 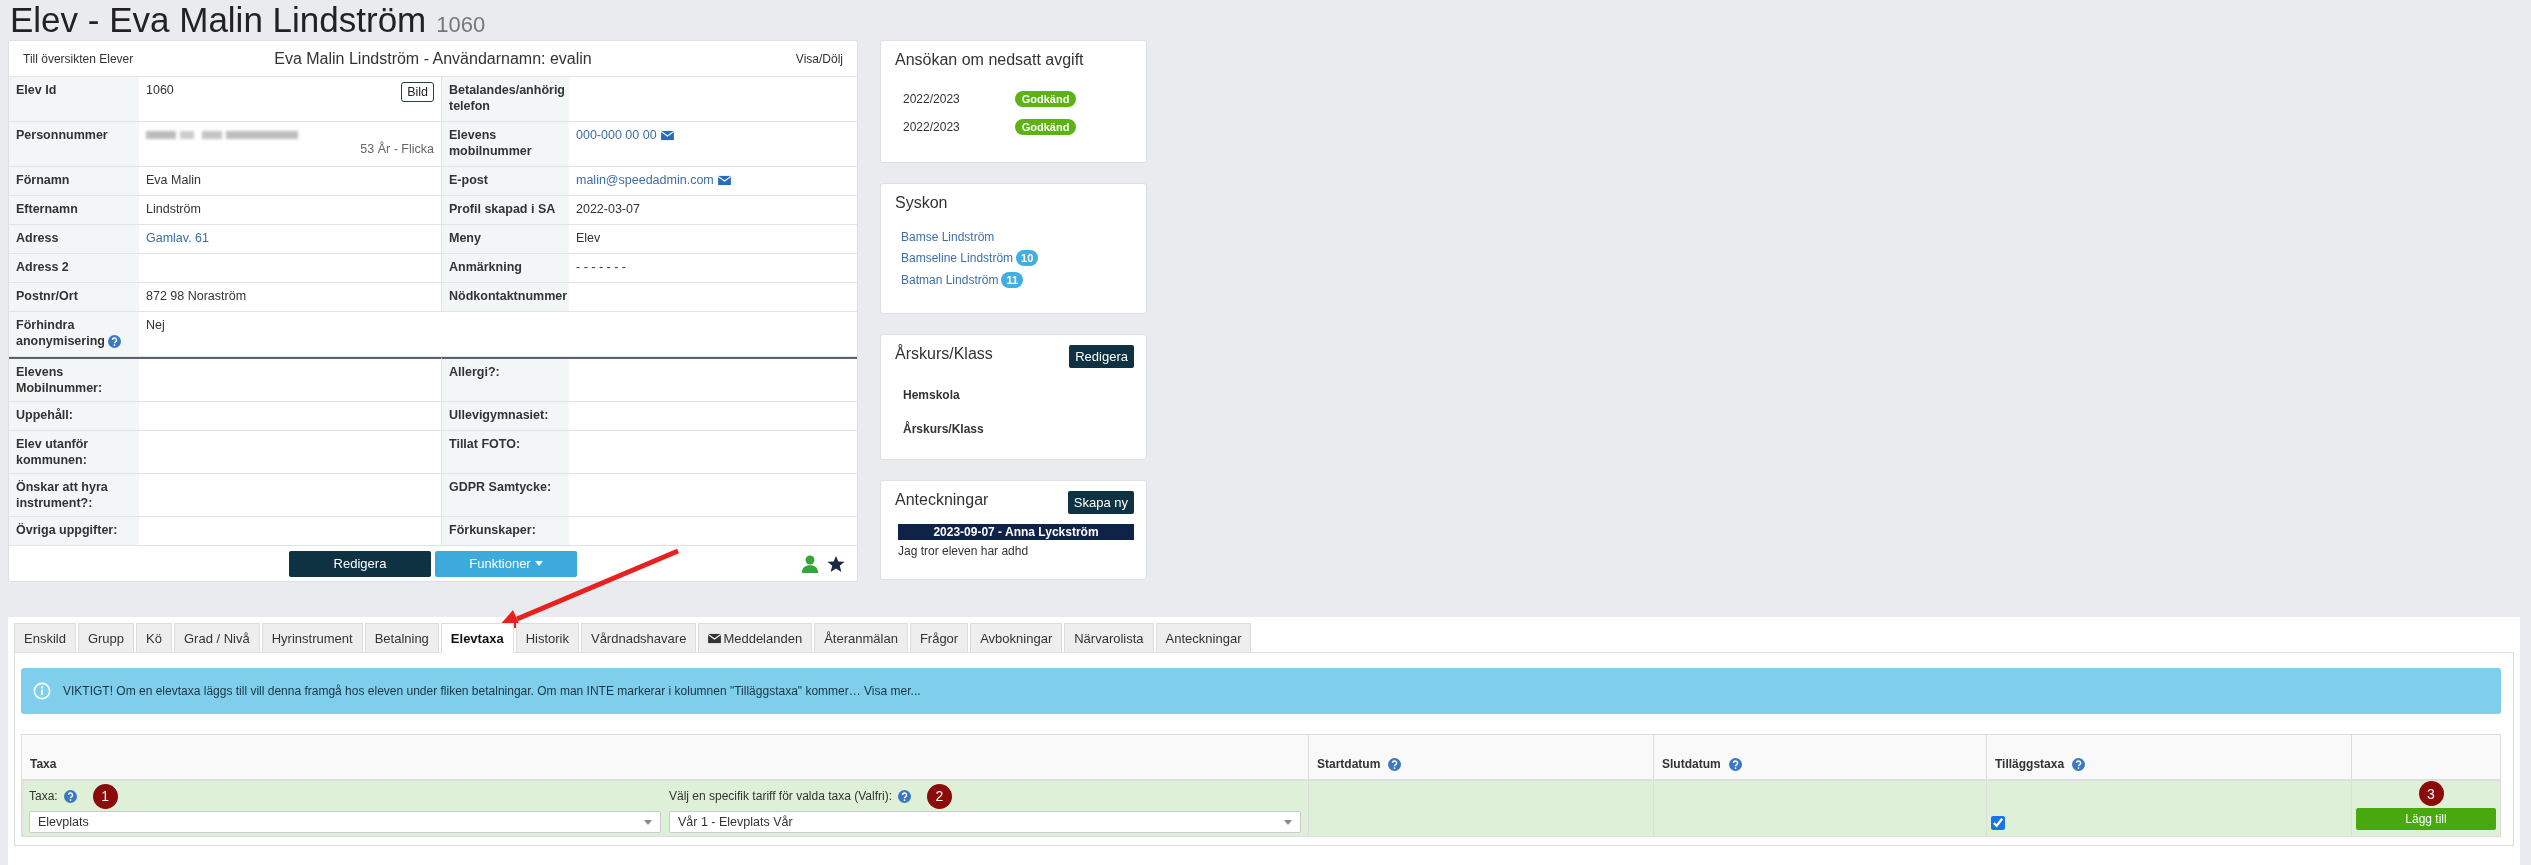 What do you see at coordinates (216, 637) in the screenshot?
I see `tab: Grad / Nivå` at bounding box center [216, 637].